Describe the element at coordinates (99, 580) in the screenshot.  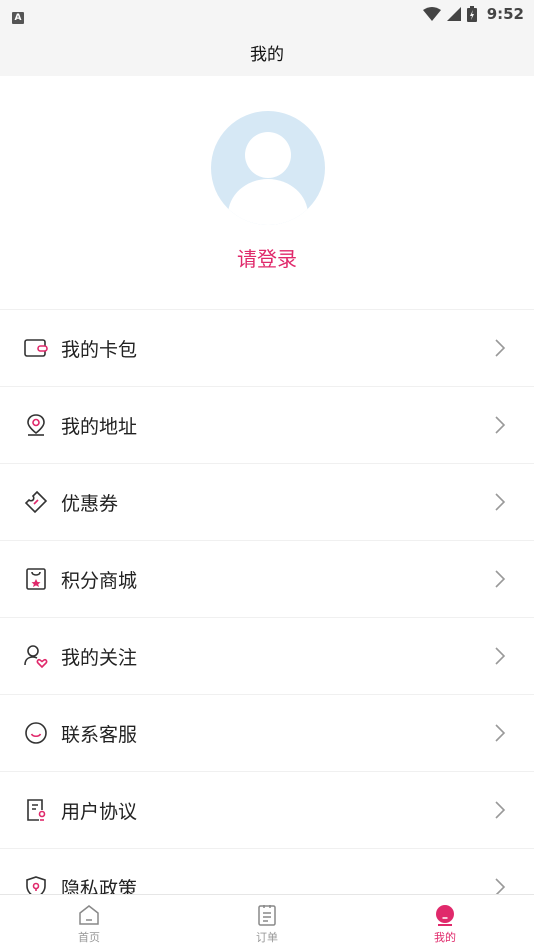
I see `menu-item-label: 积分商城` at that location.